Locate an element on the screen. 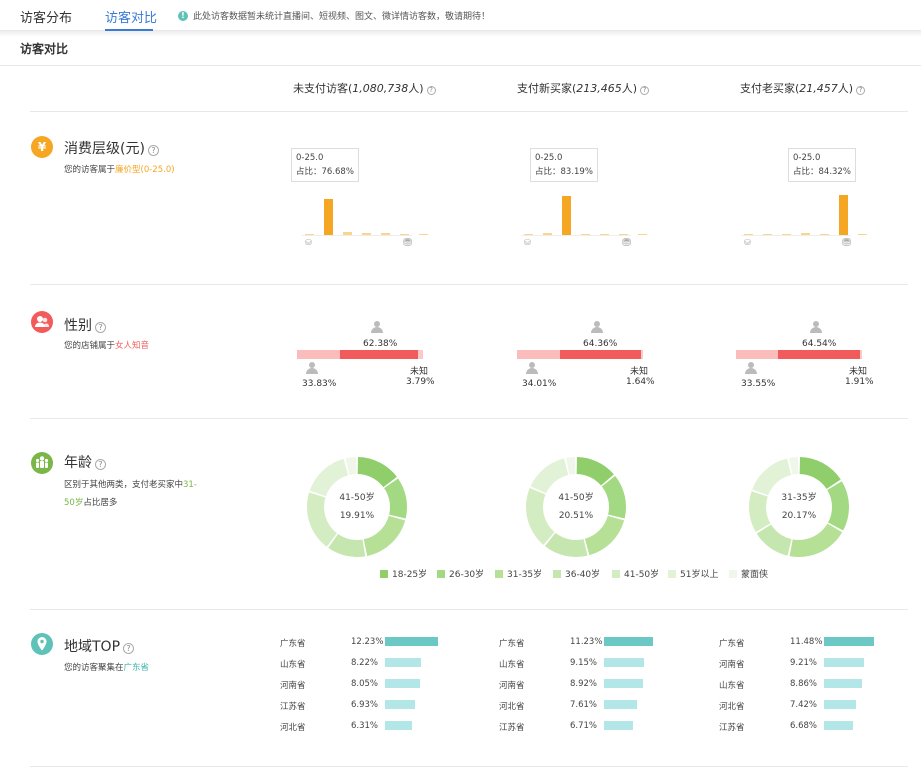 This screenshot has height=770, width=921. people-icon is located at coordinates (42, 463).